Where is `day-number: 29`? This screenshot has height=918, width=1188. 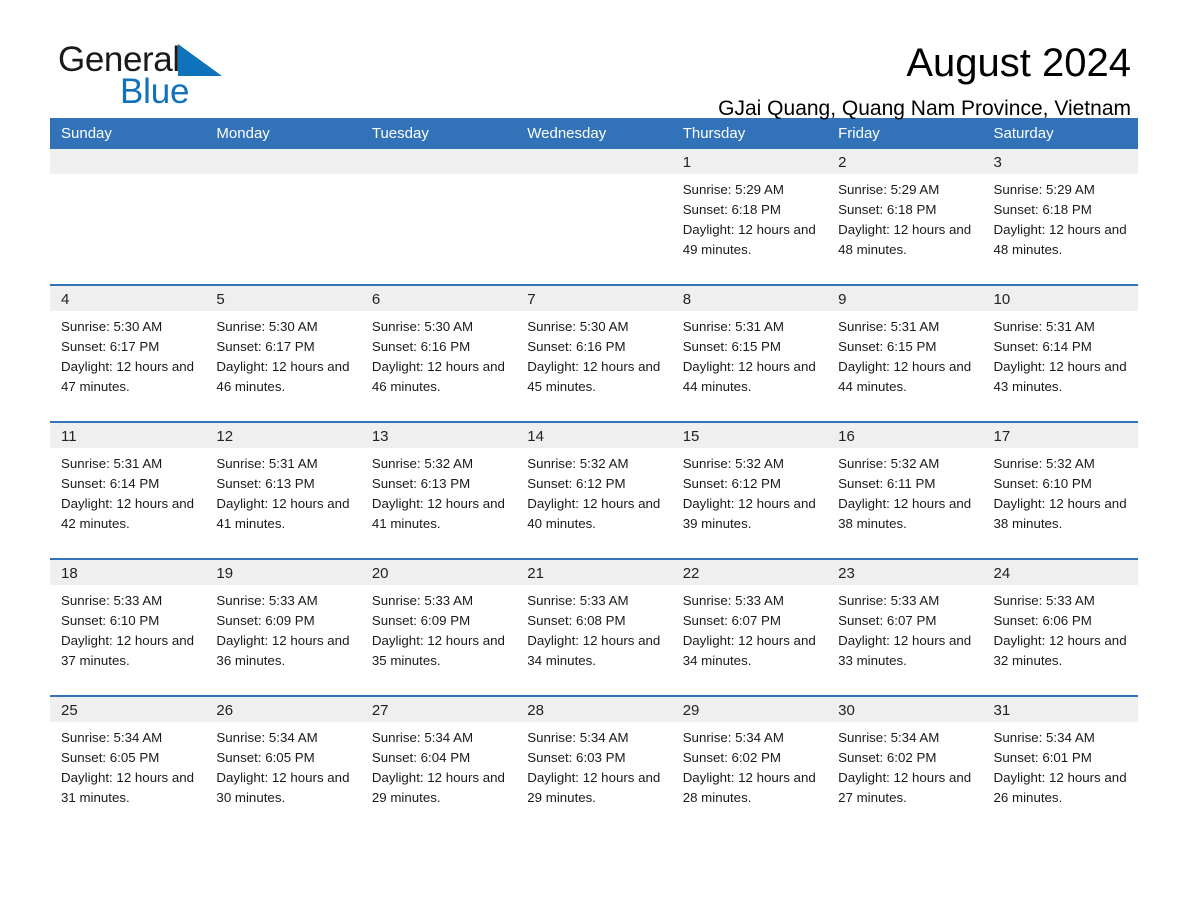
day-number: 29 is located at coordinates (749, 709).